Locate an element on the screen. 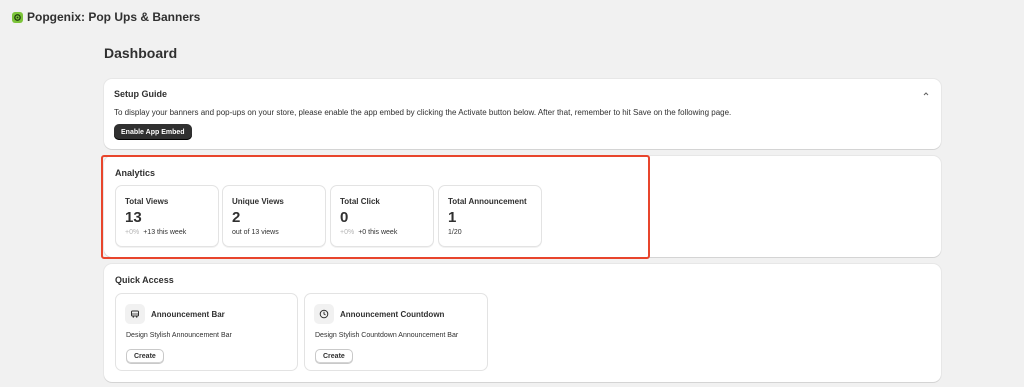  stat-label: Total Views is located at coordinates (147, 201).